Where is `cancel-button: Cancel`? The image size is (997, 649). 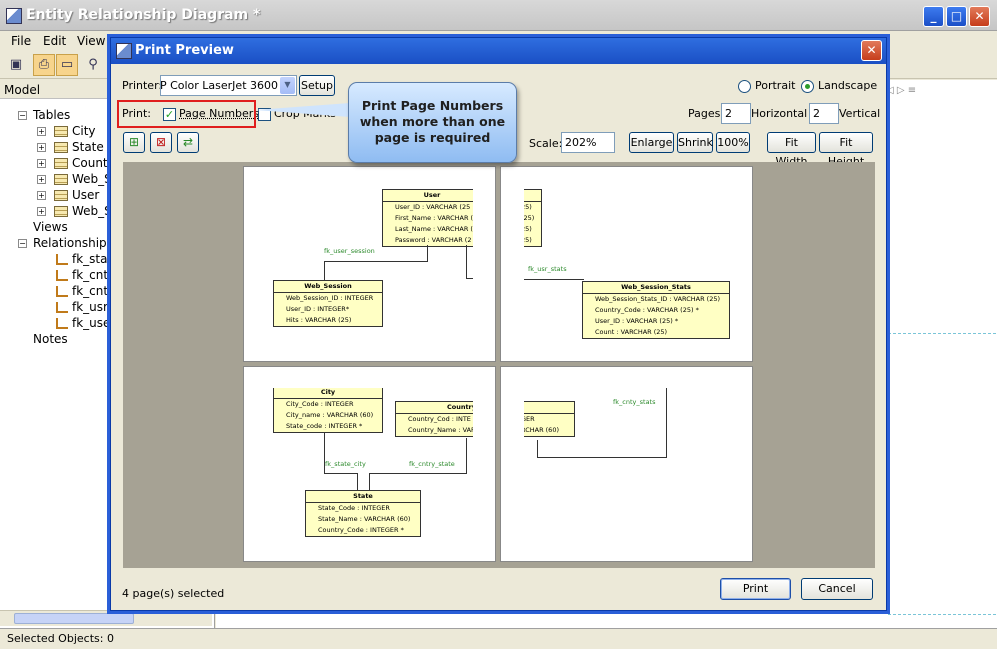
cancel-button: Cancel is located at coordinates (837, 589).